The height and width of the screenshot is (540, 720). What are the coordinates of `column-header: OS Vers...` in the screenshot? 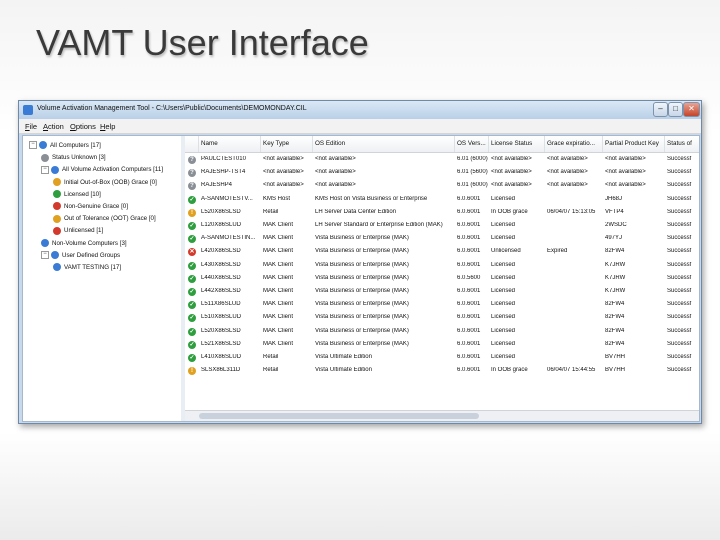 It's located at (471, 143).